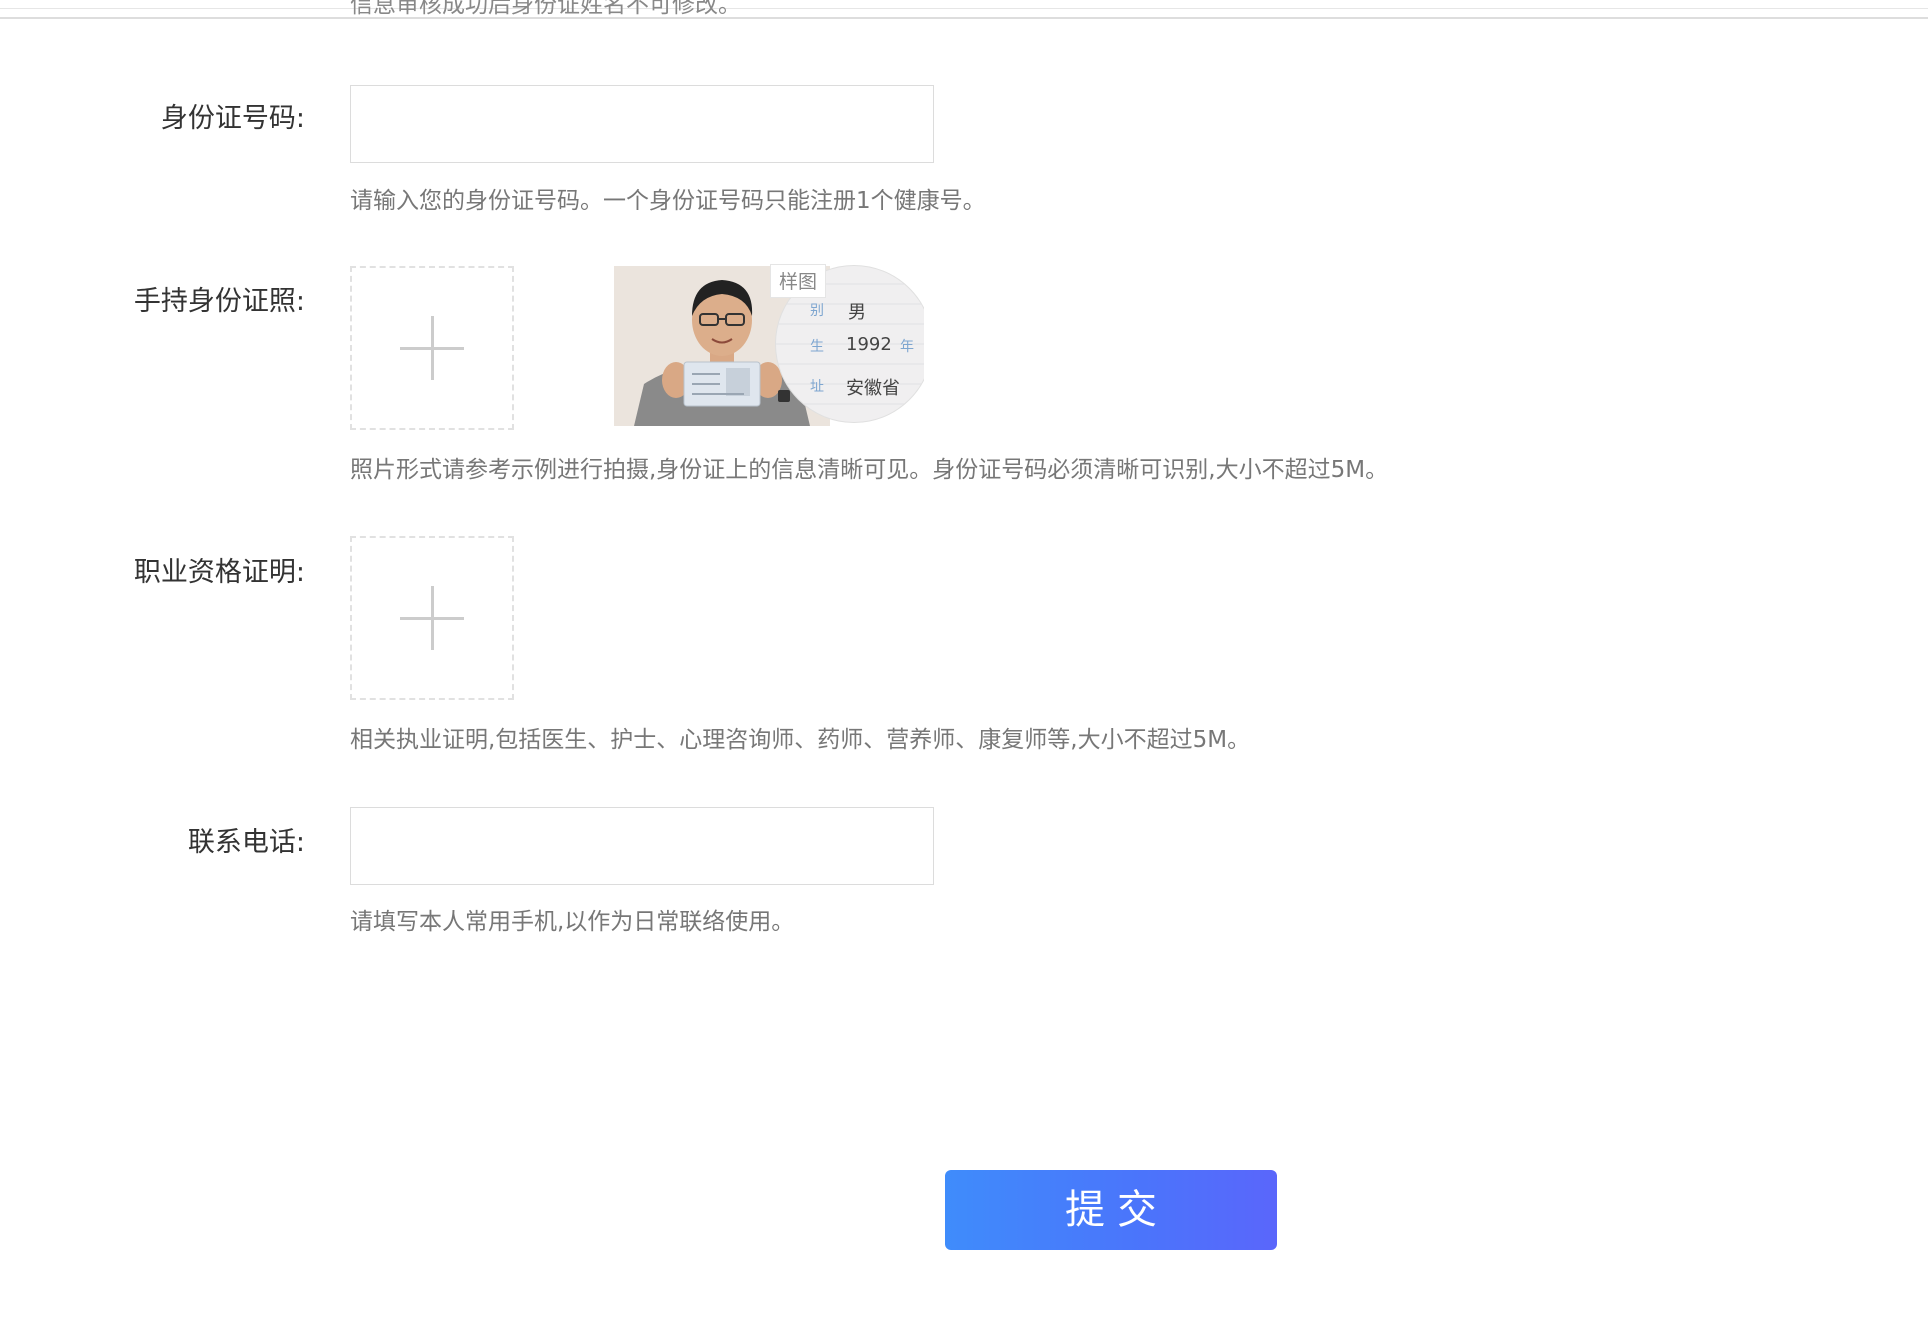 This screenshot has width=1928, height=1328. I want to click on top-divider, so click(964, 9).